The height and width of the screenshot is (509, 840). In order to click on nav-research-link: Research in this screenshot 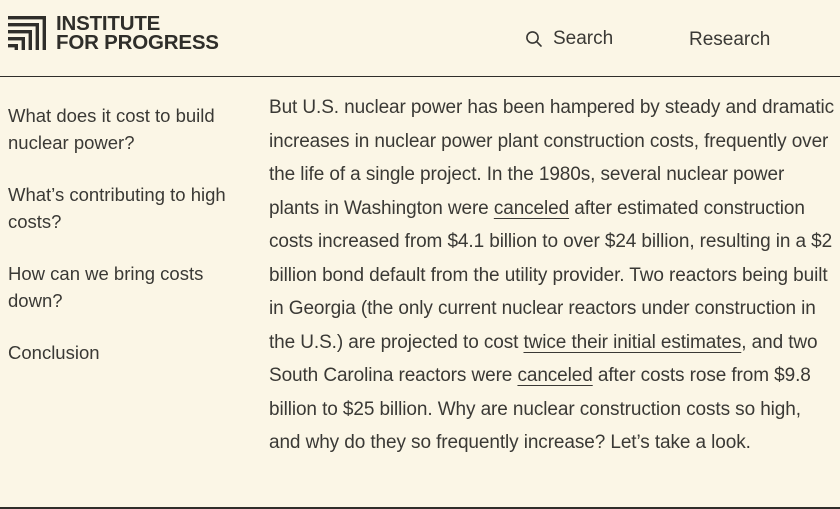, I will do `click(729, 40)`.